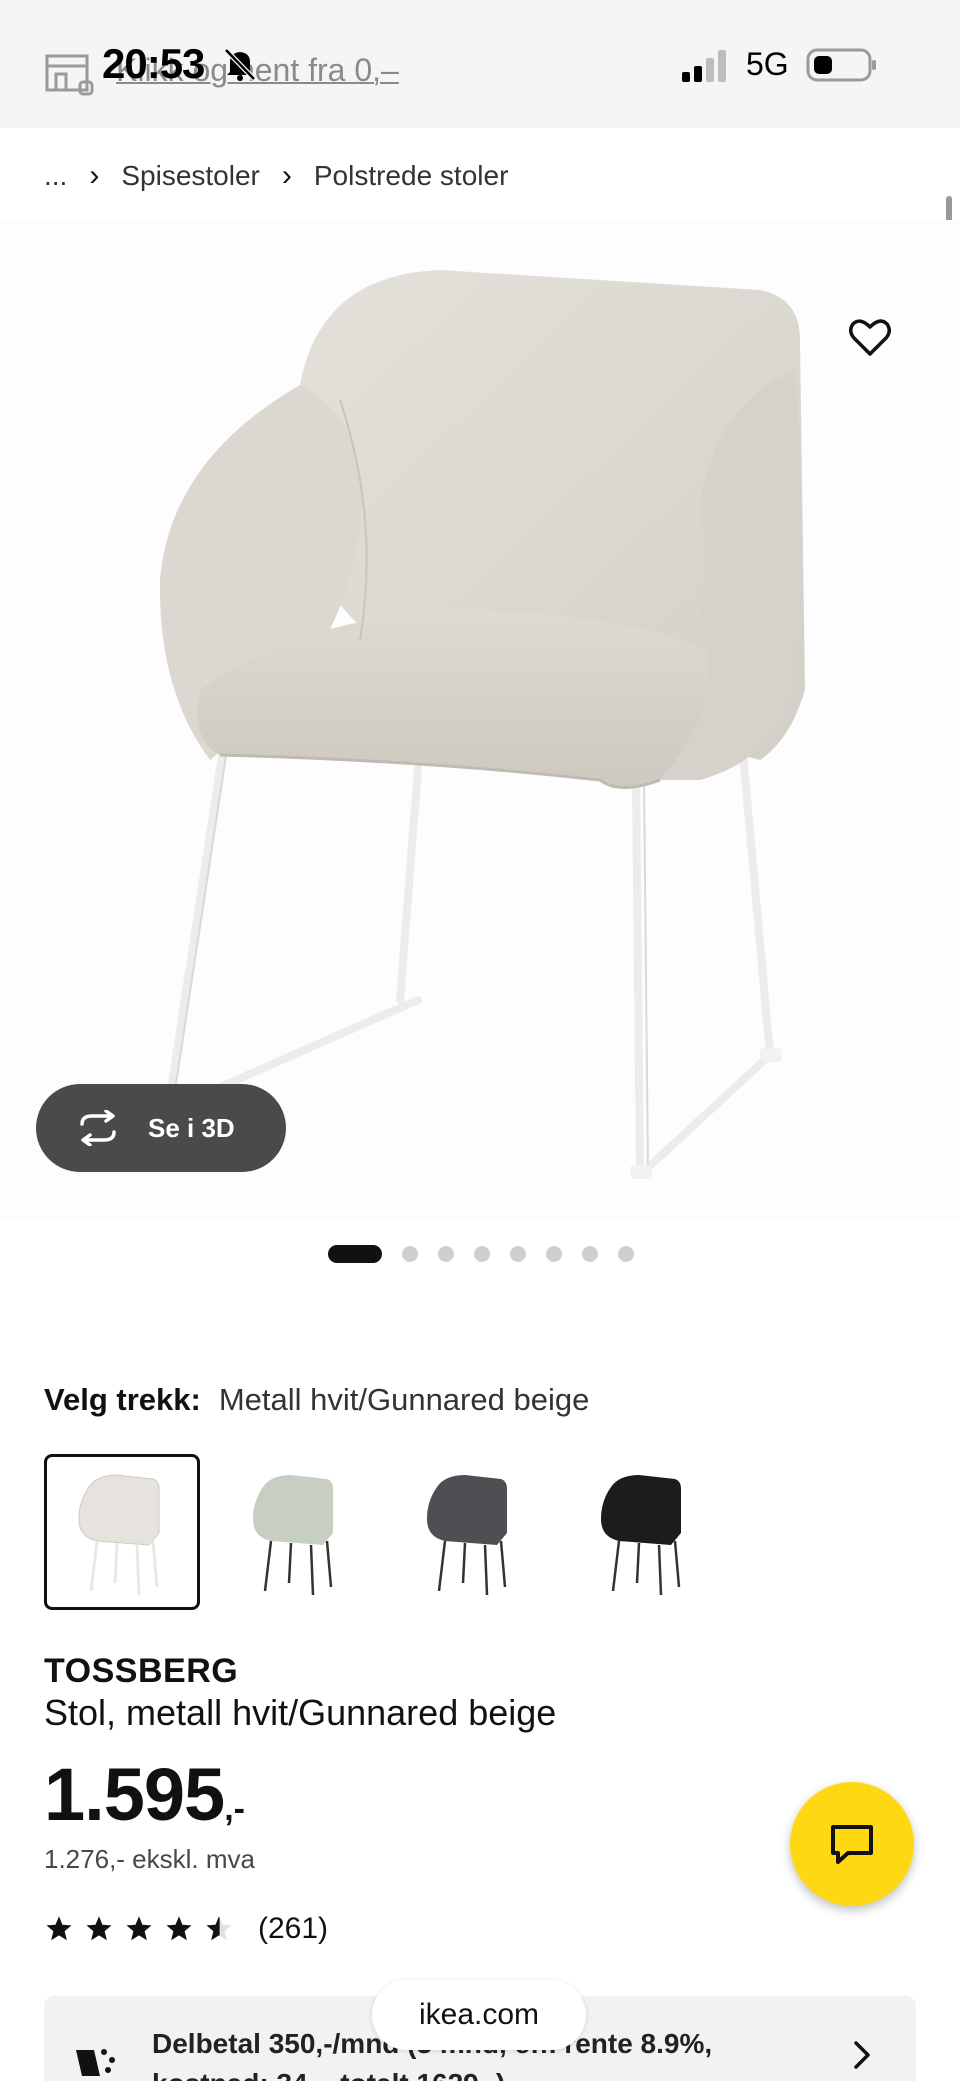 The image size is (960, 2081). What do you see at coordinates (704, 66) in the screenshot?
I see `signal-icon` at bounding box center [704, 66].